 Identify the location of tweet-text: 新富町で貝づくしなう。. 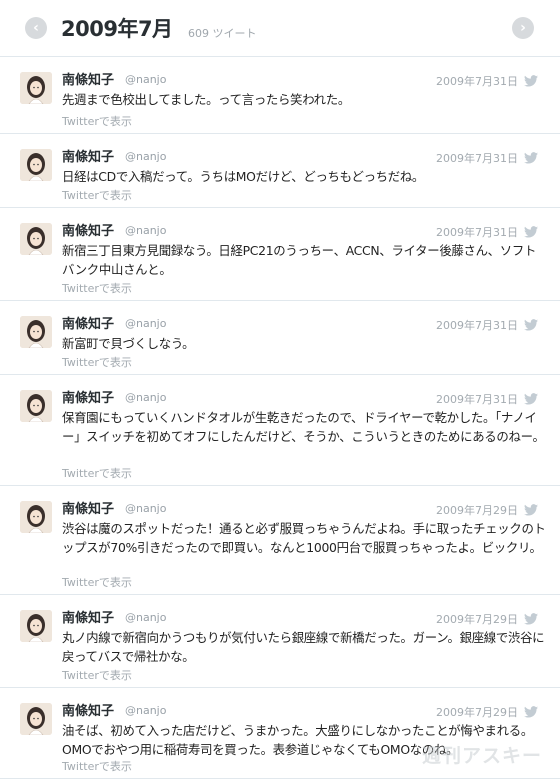
(128, 343).